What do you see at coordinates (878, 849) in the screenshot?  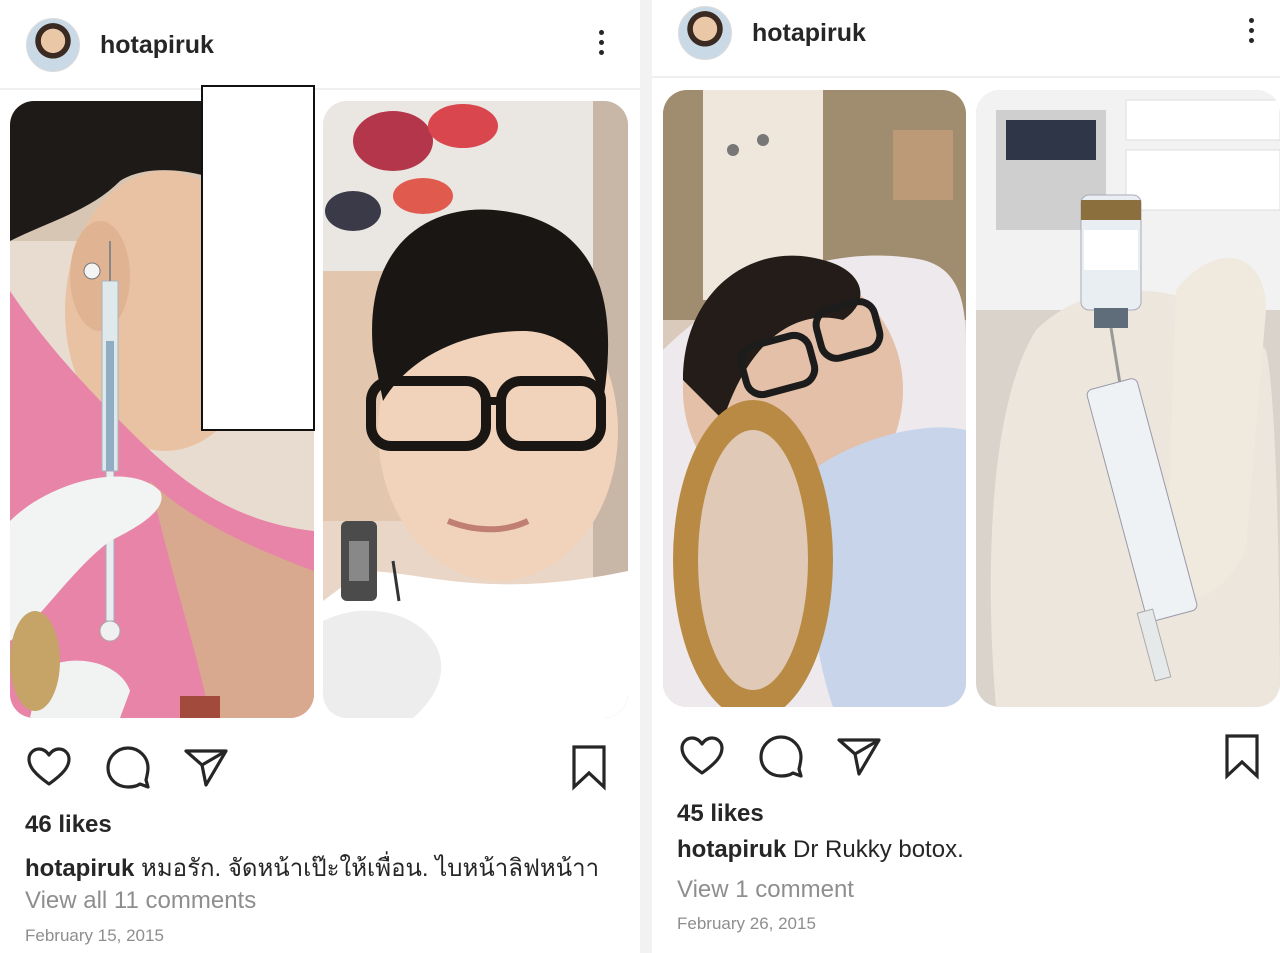 I see `caption-text: Dr Rukky botox.` at bounding box center [878, 849].